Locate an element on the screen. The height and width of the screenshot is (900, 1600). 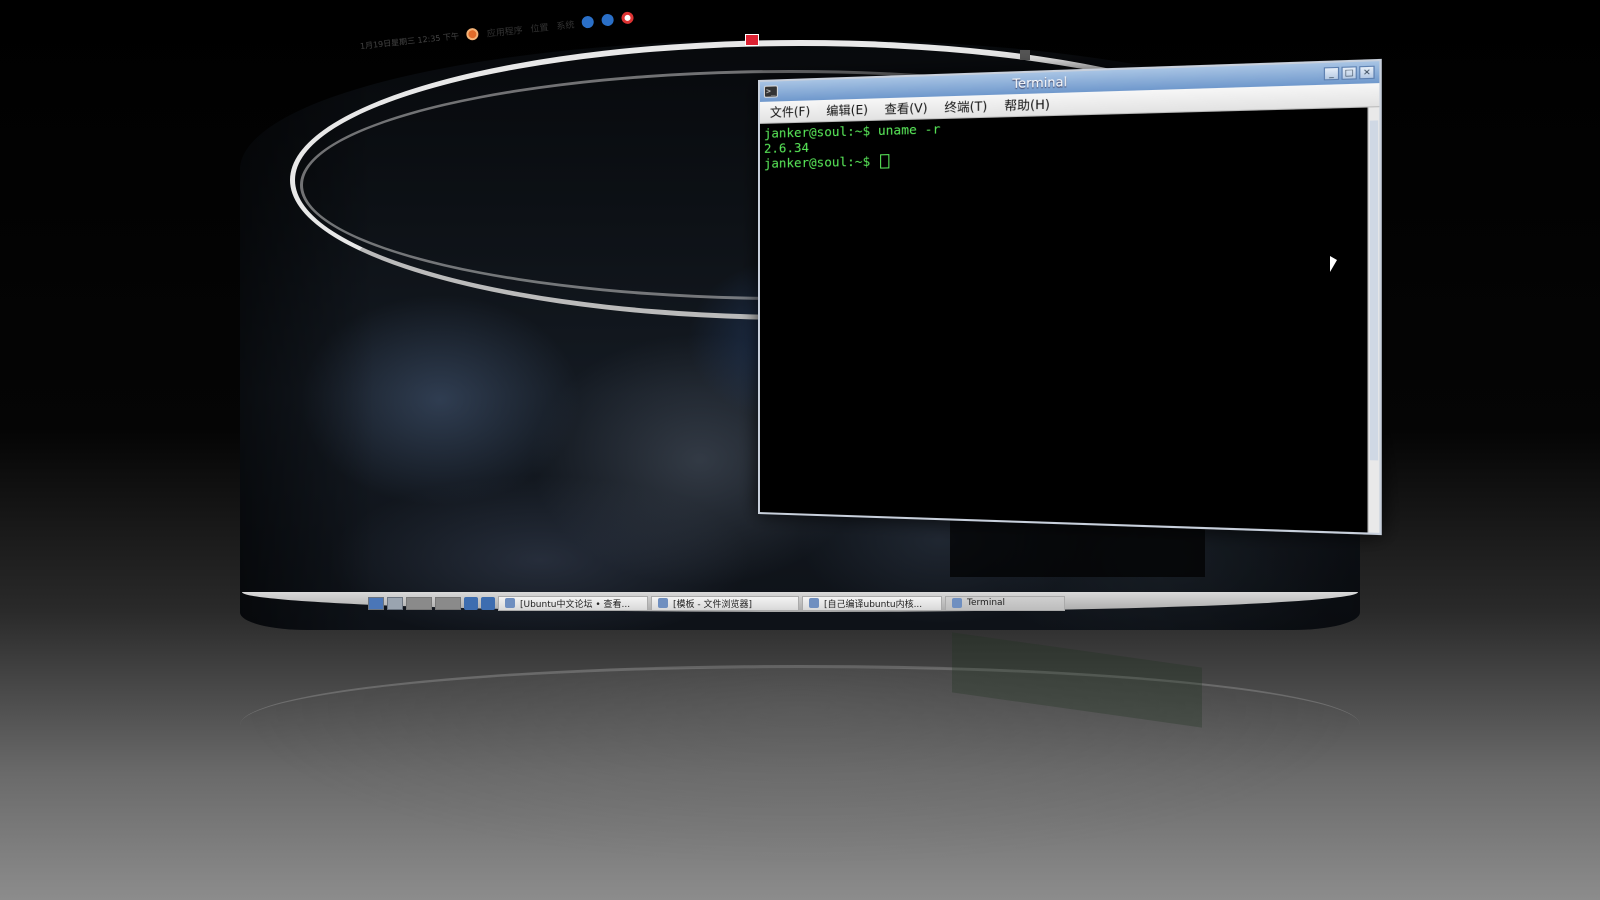
terminal-task-icon is located at coordinates (957, 603).